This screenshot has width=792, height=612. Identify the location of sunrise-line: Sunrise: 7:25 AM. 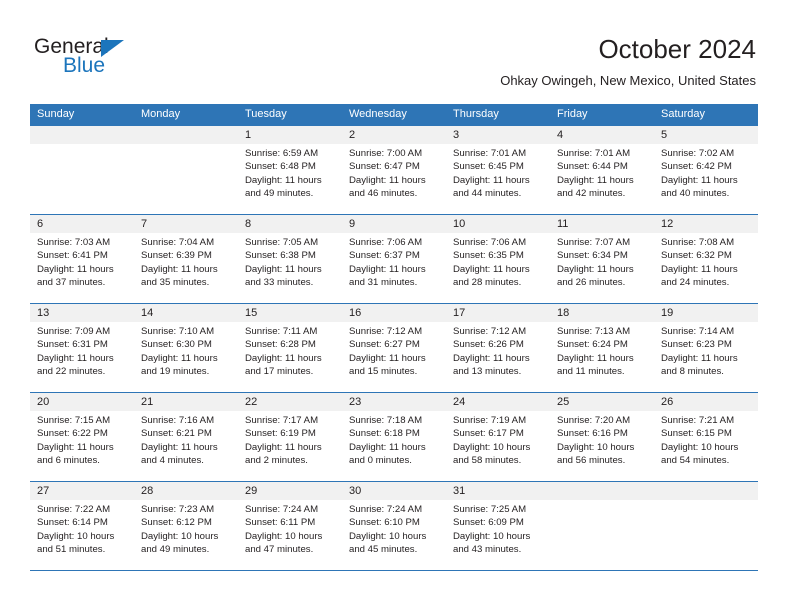
(490, 509).